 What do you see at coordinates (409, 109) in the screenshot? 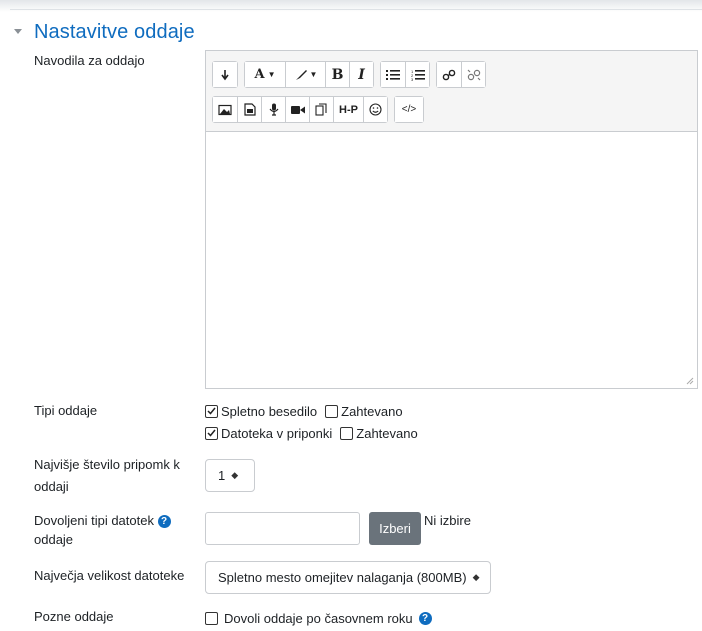
I see `html-code-icon: </>` at bounding box center [409, 109].